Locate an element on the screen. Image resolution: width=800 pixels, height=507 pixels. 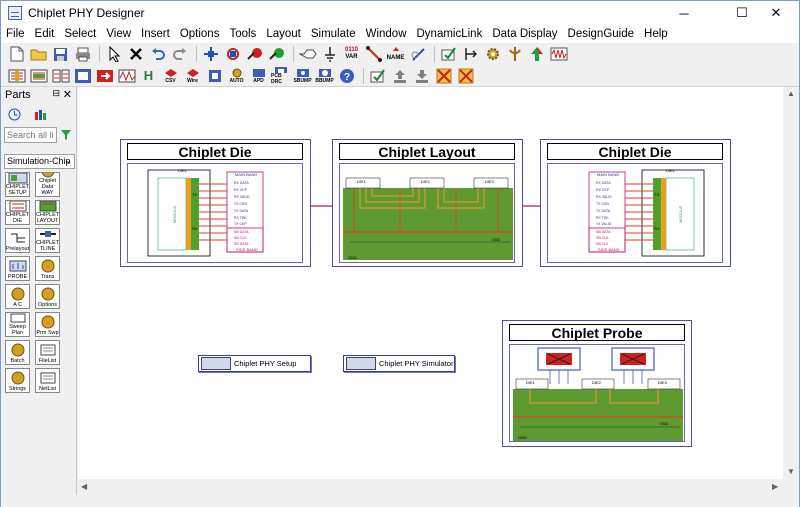
name-icon: NAME is located at coordinates (395, 54).